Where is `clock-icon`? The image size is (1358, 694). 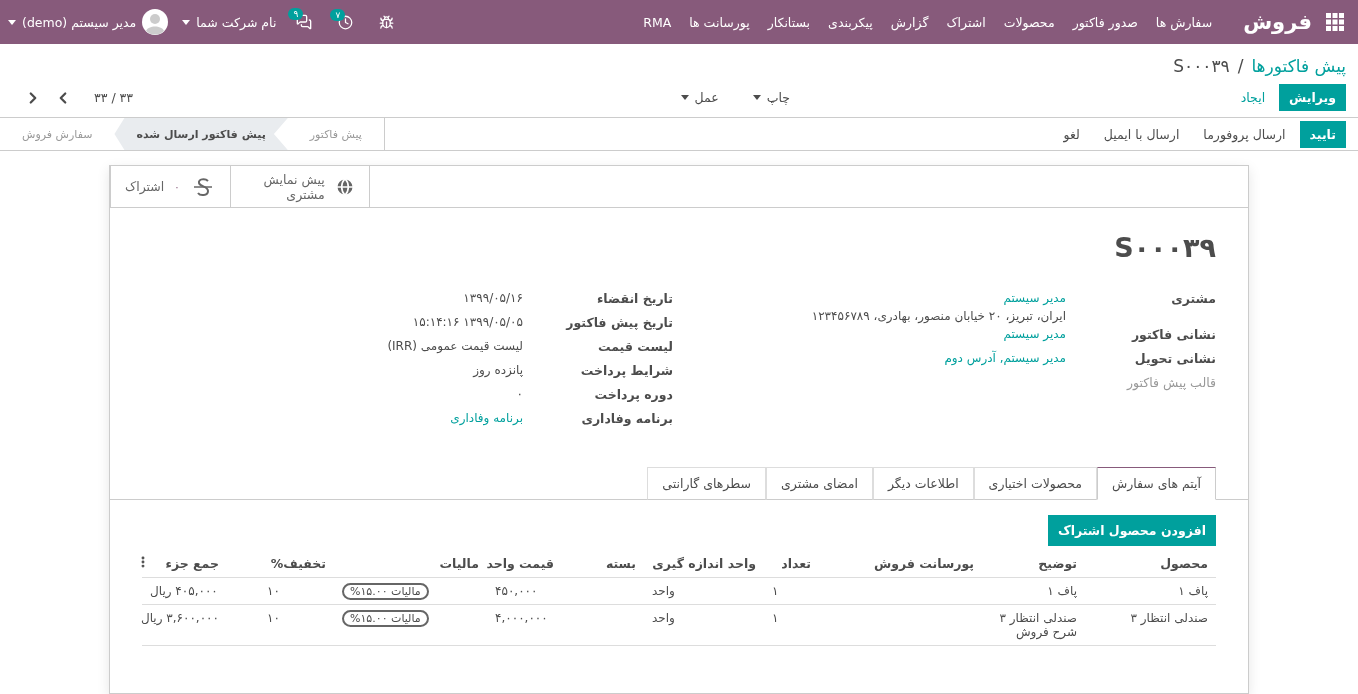
clock-icon is located at coordinates (346, 22).